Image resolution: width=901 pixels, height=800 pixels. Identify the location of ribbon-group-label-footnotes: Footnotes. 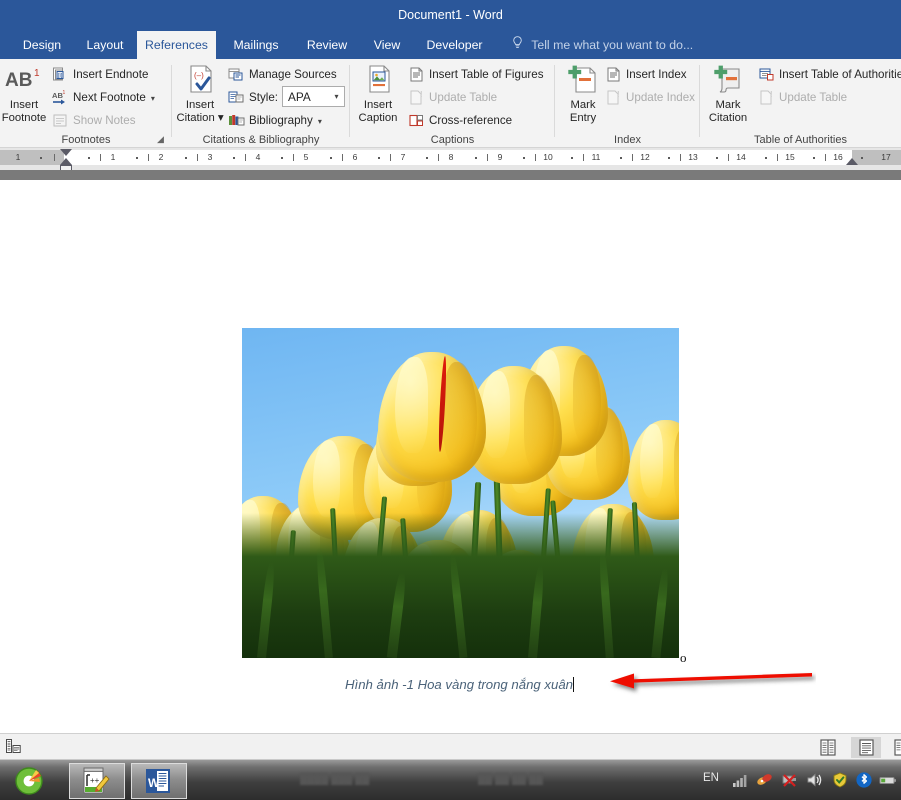
(86, 140).